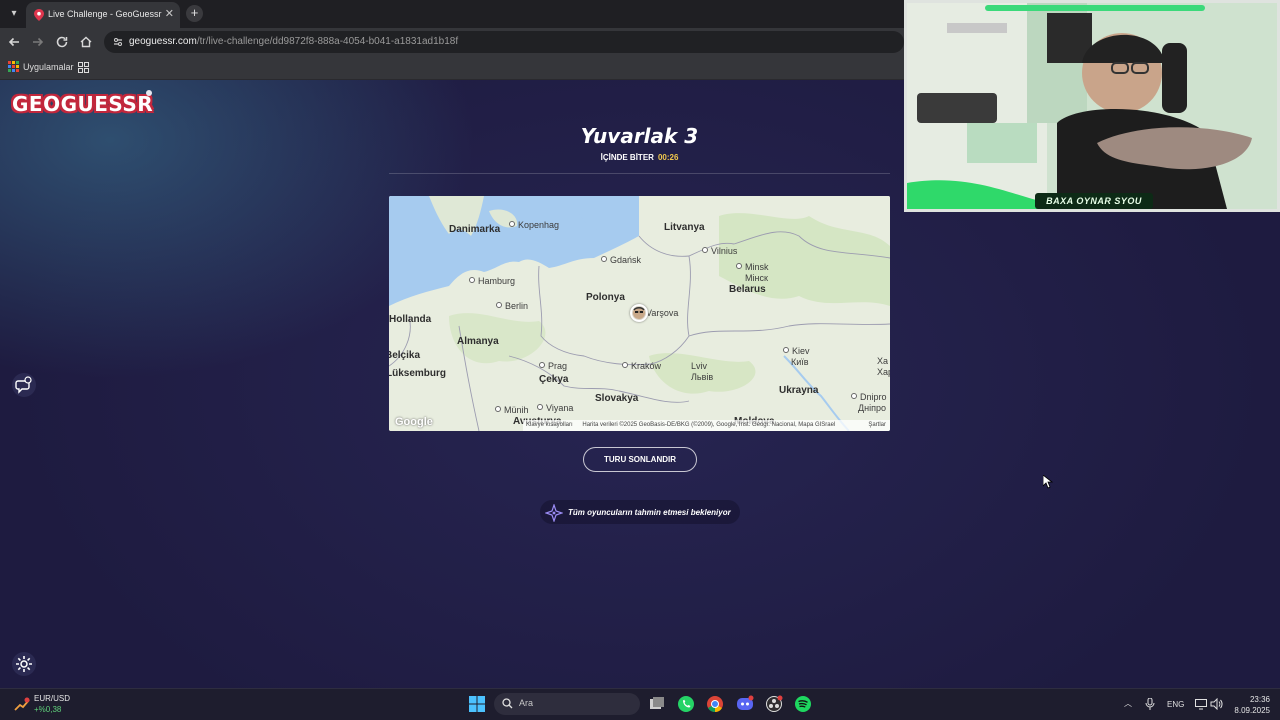 The image size is (1280, 720). What do you see at coordinates (86, 42) in the screenshot?
I see `home-icon` at bounding box center [86, 42].